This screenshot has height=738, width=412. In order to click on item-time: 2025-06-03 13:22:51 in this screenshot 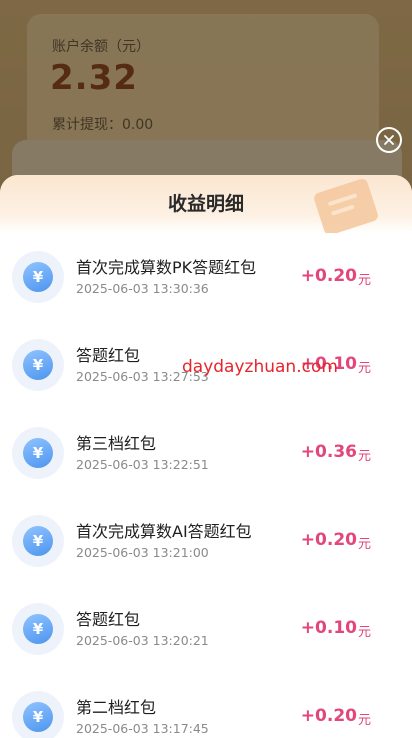, I will do `click(142, 464)`.